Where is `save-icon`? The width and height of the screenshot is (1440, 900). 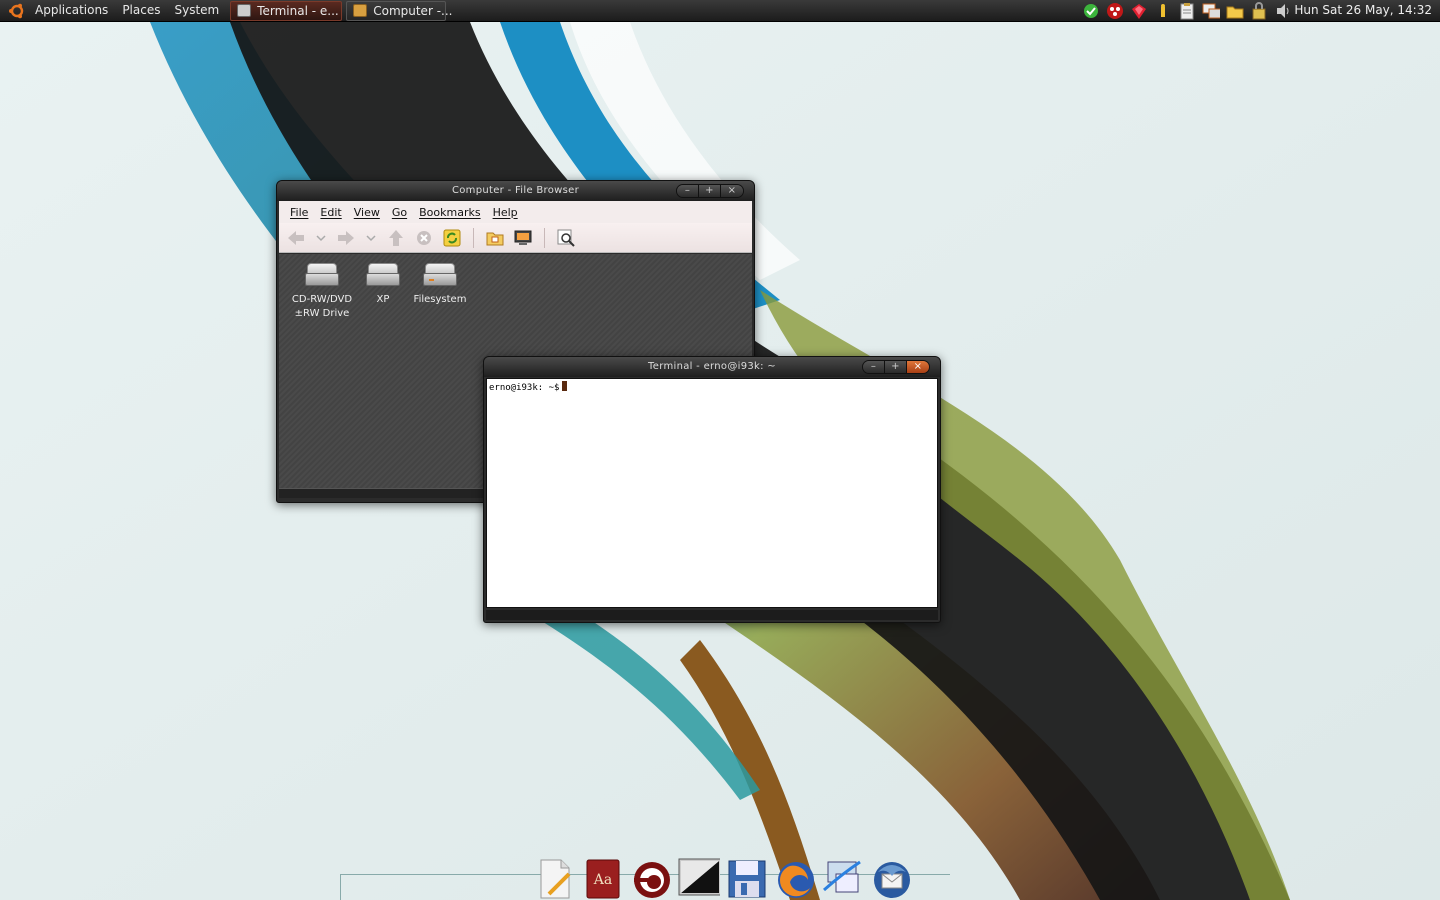 save-icon is located at coordinates (747, 878).